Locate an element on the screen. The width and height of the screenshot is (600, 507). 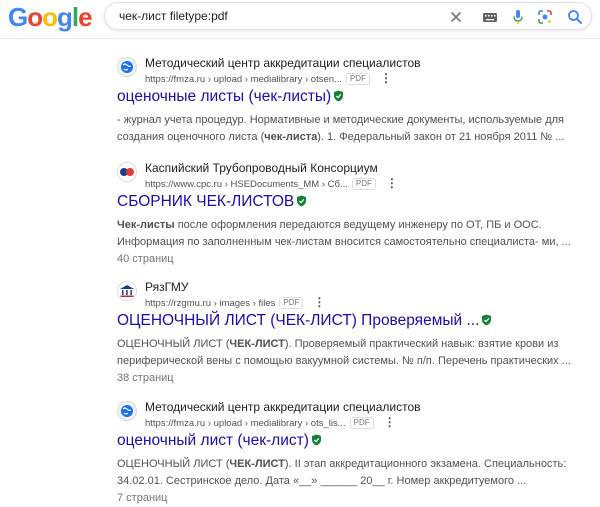
result-title: оценочные листы (чек-листы) is located at coordinates (224, 96).